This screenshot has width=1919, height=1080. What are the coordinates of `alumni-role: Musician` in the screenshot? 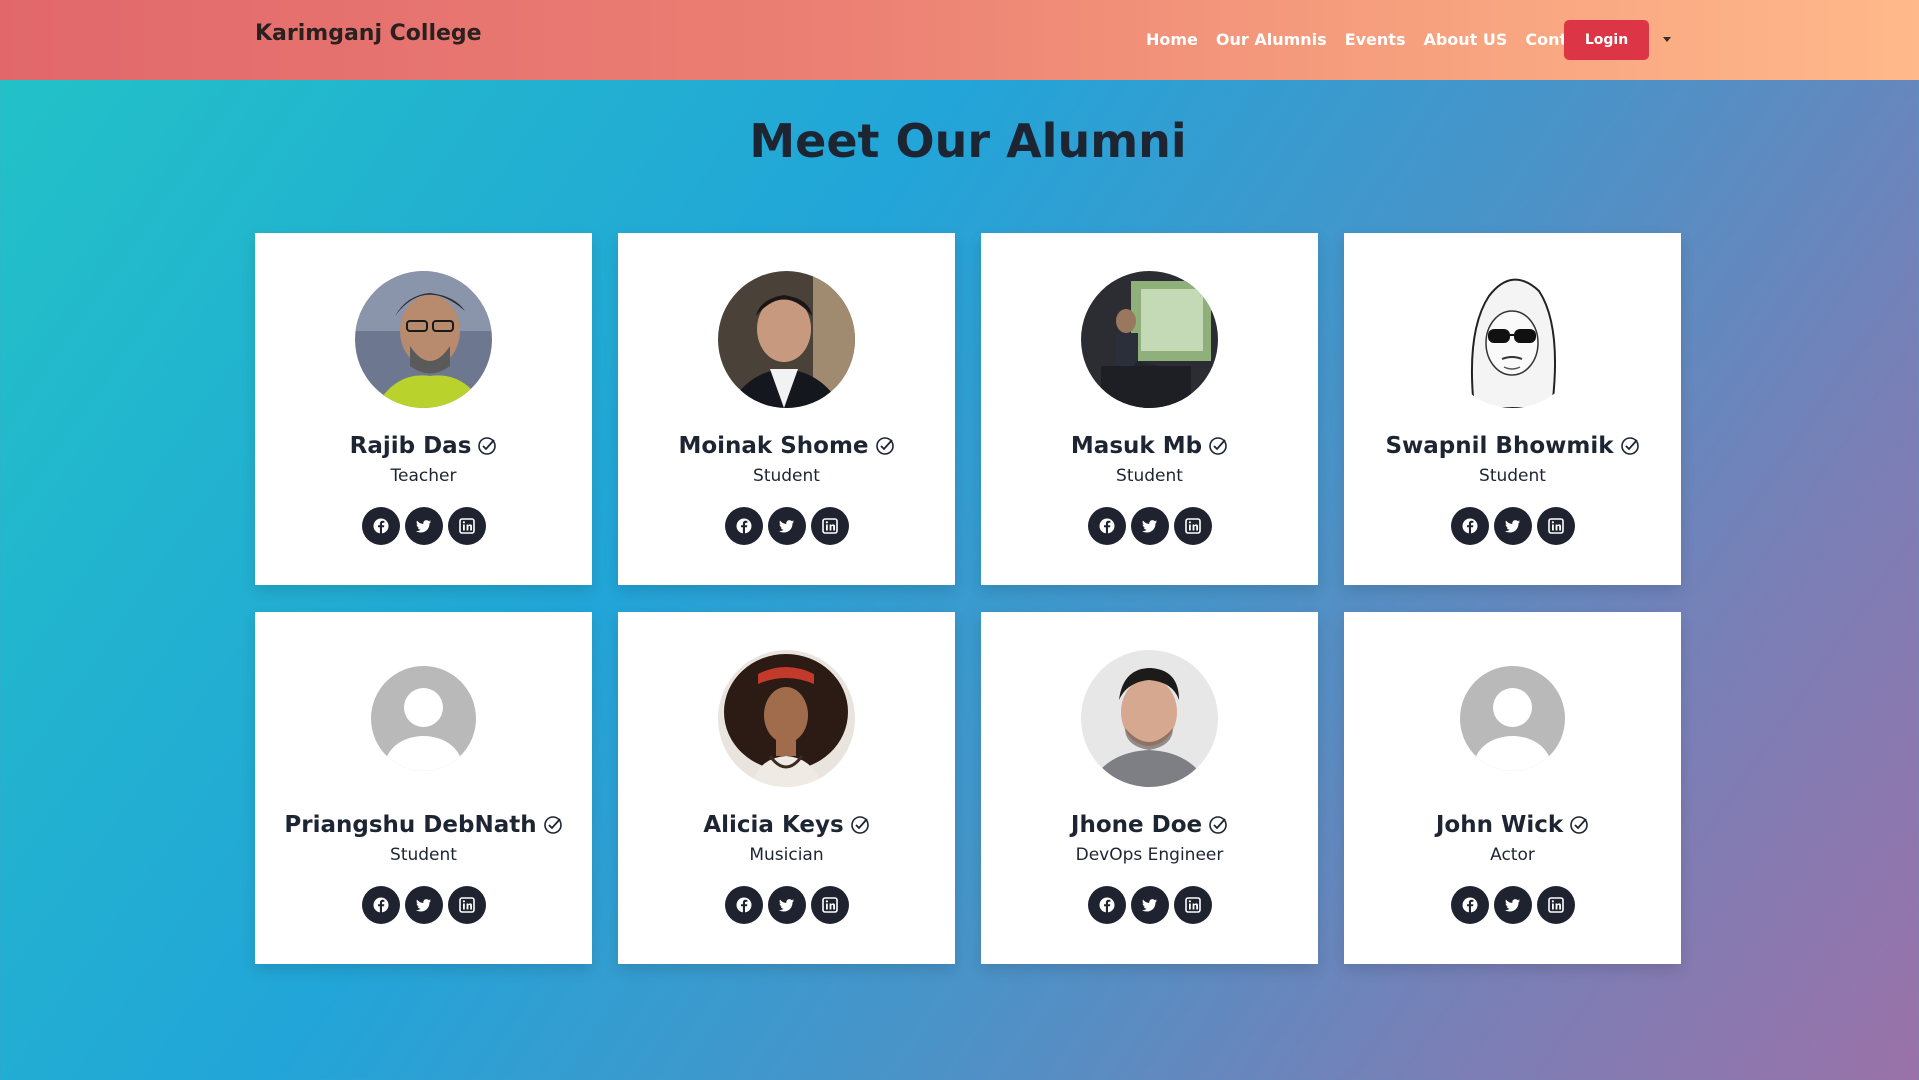 It's located at (786, 855).